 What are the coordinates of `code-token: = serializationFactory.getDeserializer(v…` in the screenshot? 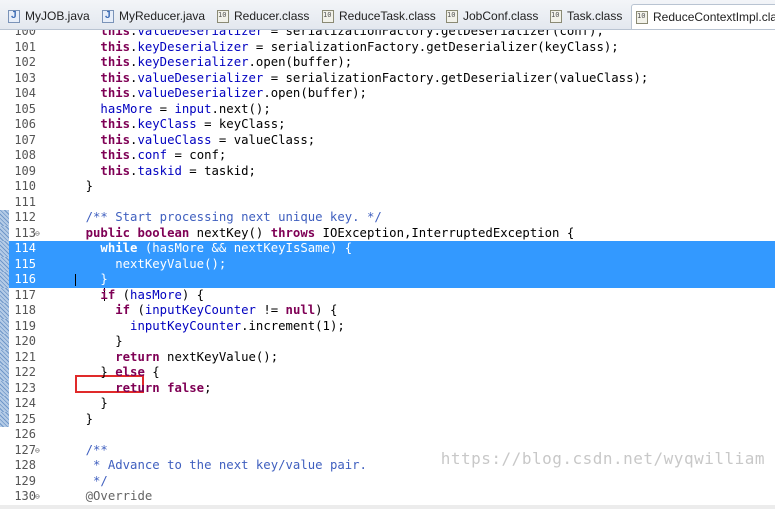 It's located at (456, 77).